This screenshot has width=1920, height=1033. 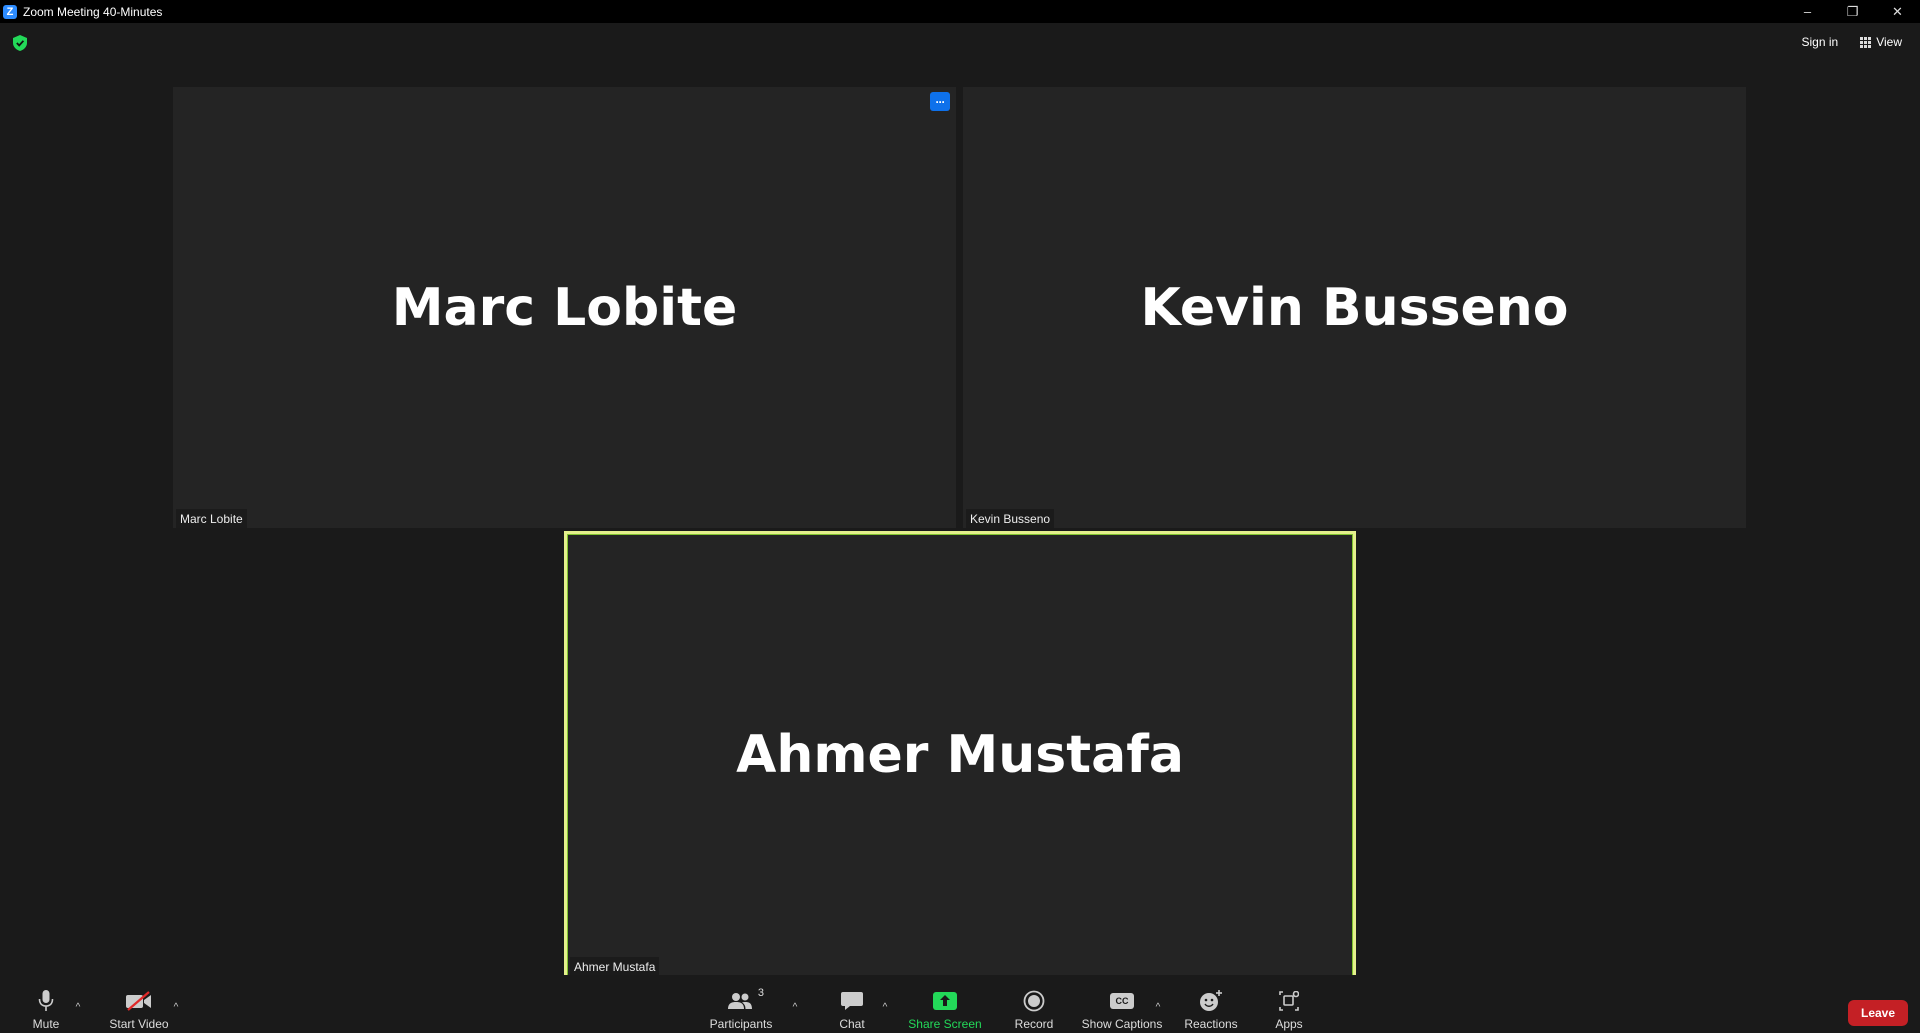 I want to click on participant-name-display: Kevin Busseno, so click(x=1354, y=307).